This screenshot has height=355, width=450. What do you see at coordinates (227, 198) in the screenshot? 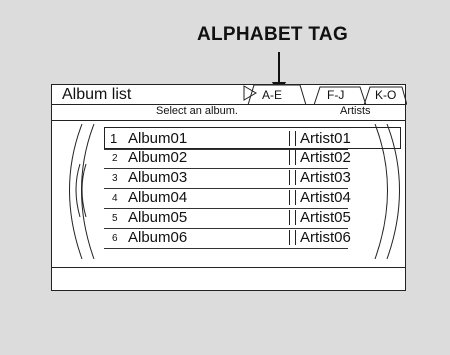
I see `list-item-album04: 4 Album04 Artist04` at bounding box center [227, 198].